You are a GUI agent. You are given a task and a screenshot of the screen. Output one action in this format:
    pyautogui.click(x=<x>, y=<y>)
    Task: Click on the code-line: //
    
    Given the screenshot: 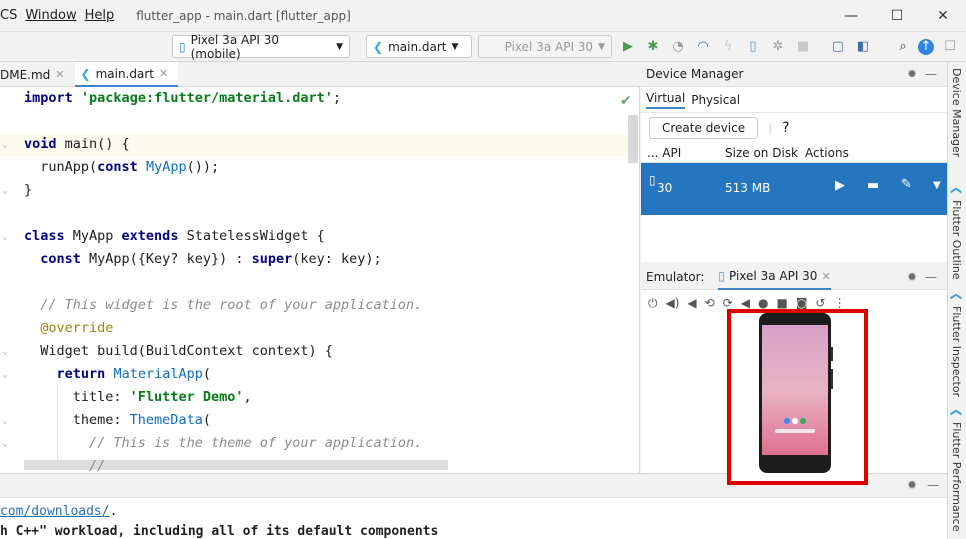 What is the action you would take?
    pyautogui.click(x=64, y=464)
    